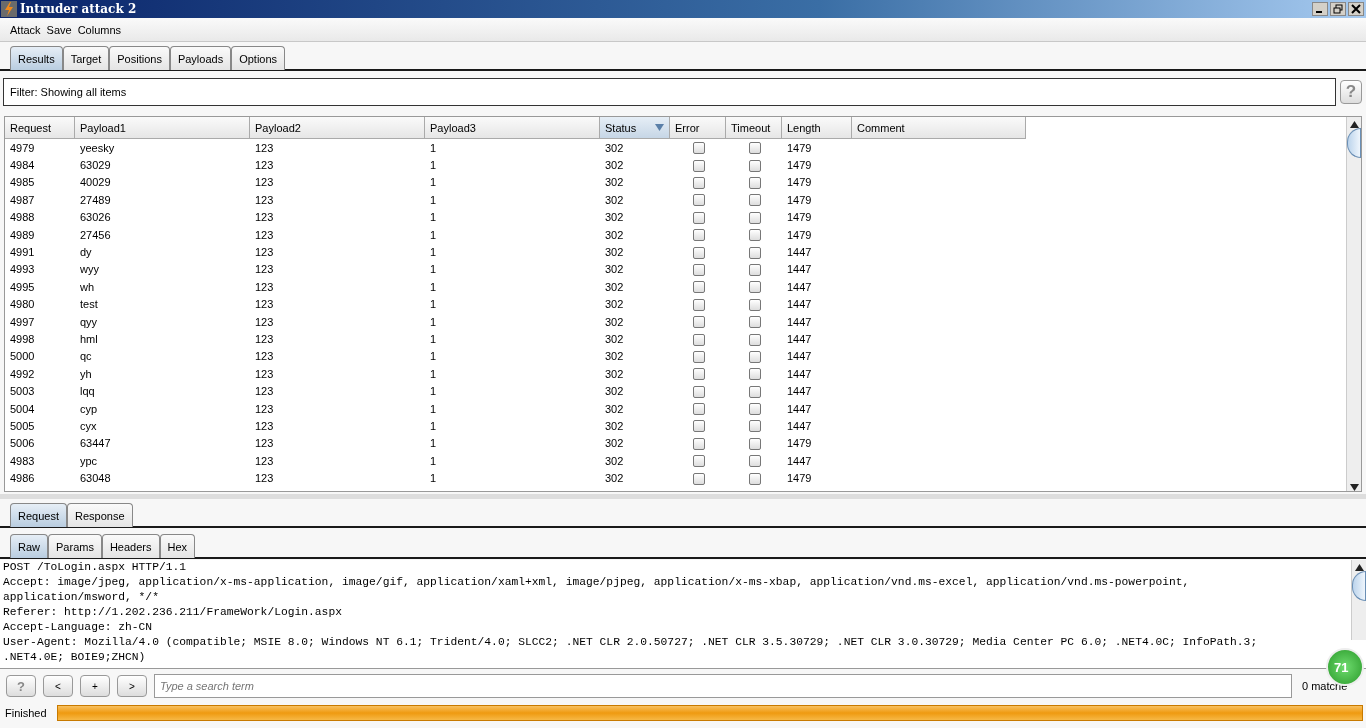 The height and width of the screenshot is (728, 1366). I want to click on search-nav-button: >, so click(132, 686).